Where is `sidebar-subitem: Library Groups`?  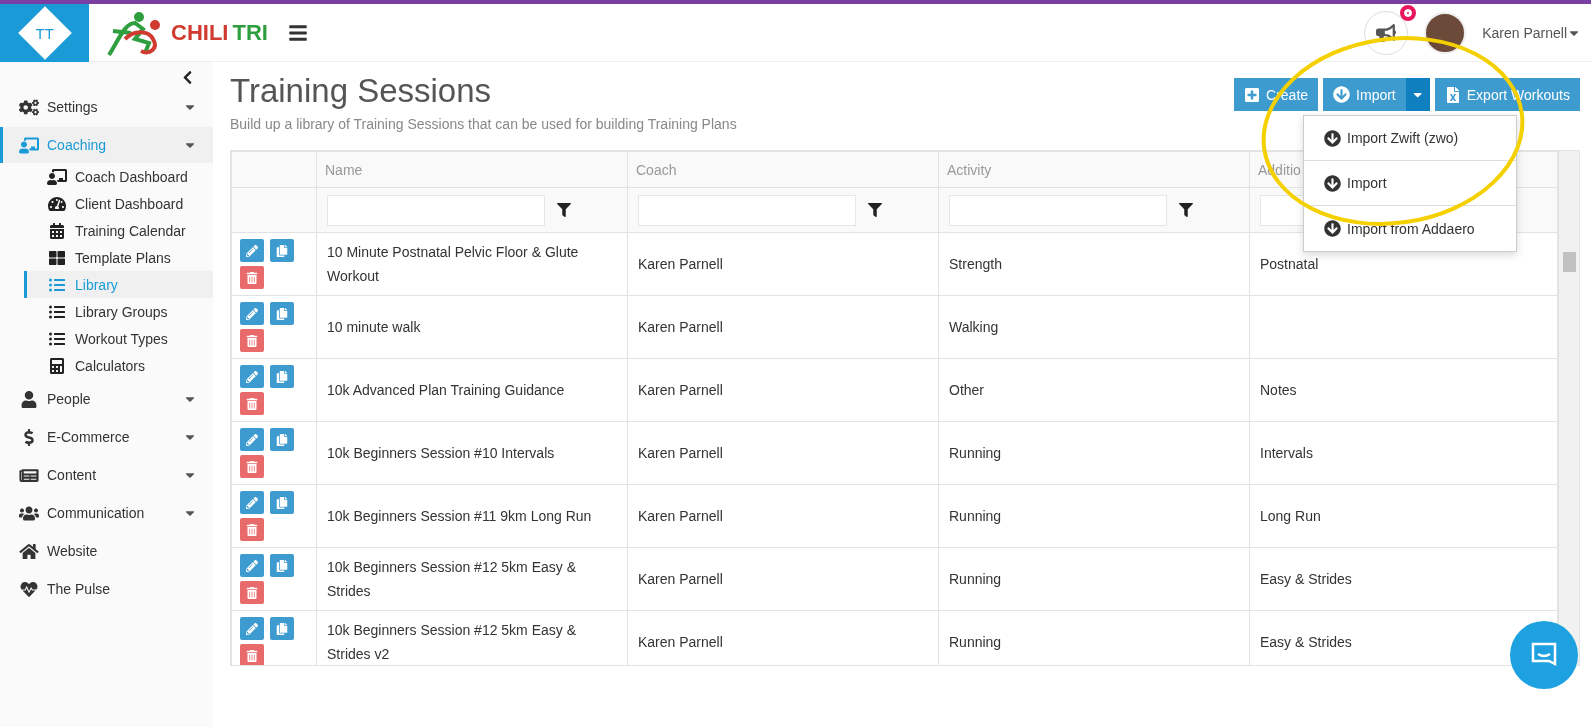 sidebar-subitem: Library Groups is located at coordinates (118, 311).